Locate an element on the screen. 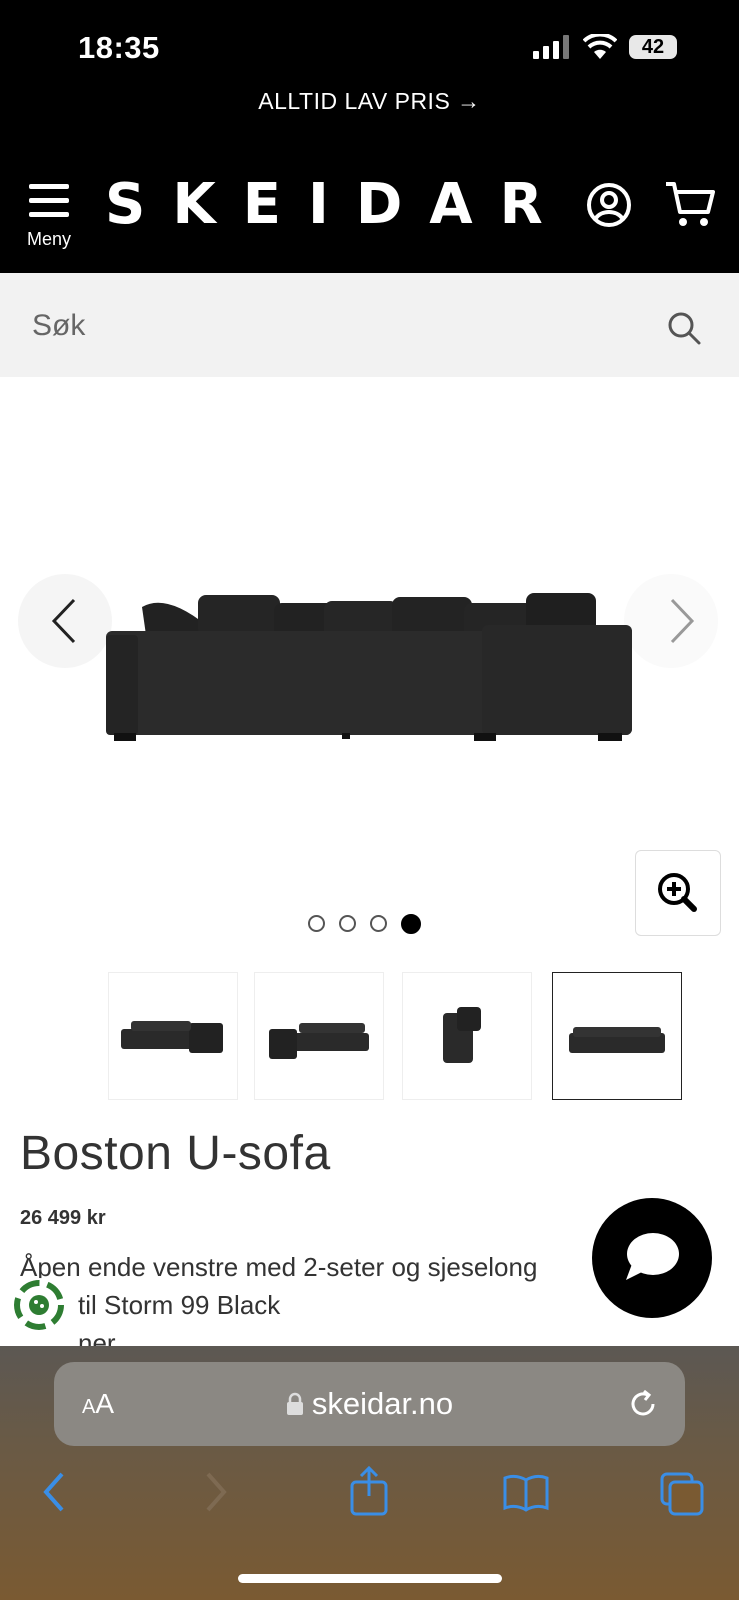 This screenshot has height=1600, width=739. skeidar-logo: SKEIDAR is located at coordinates (337, 204).